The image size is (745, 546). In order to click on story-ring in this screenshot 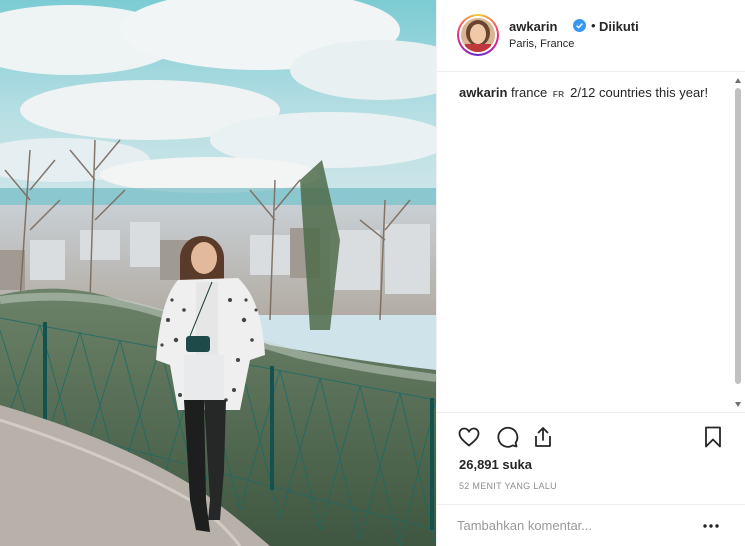, I will do `click(478, 35)`.